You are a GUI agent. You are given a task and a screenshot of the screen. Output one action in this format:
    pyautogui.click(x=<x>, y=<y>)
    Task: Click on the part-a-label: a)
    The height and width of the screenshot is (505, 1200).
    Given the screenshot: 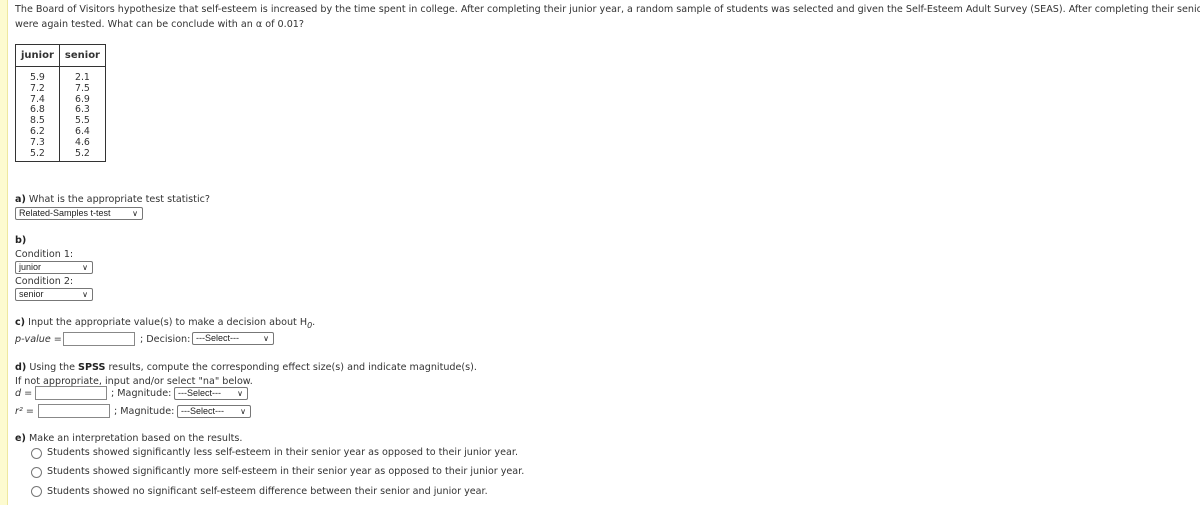 What is the action you would take?
    pyautogui.click(x=20, y=199)
    